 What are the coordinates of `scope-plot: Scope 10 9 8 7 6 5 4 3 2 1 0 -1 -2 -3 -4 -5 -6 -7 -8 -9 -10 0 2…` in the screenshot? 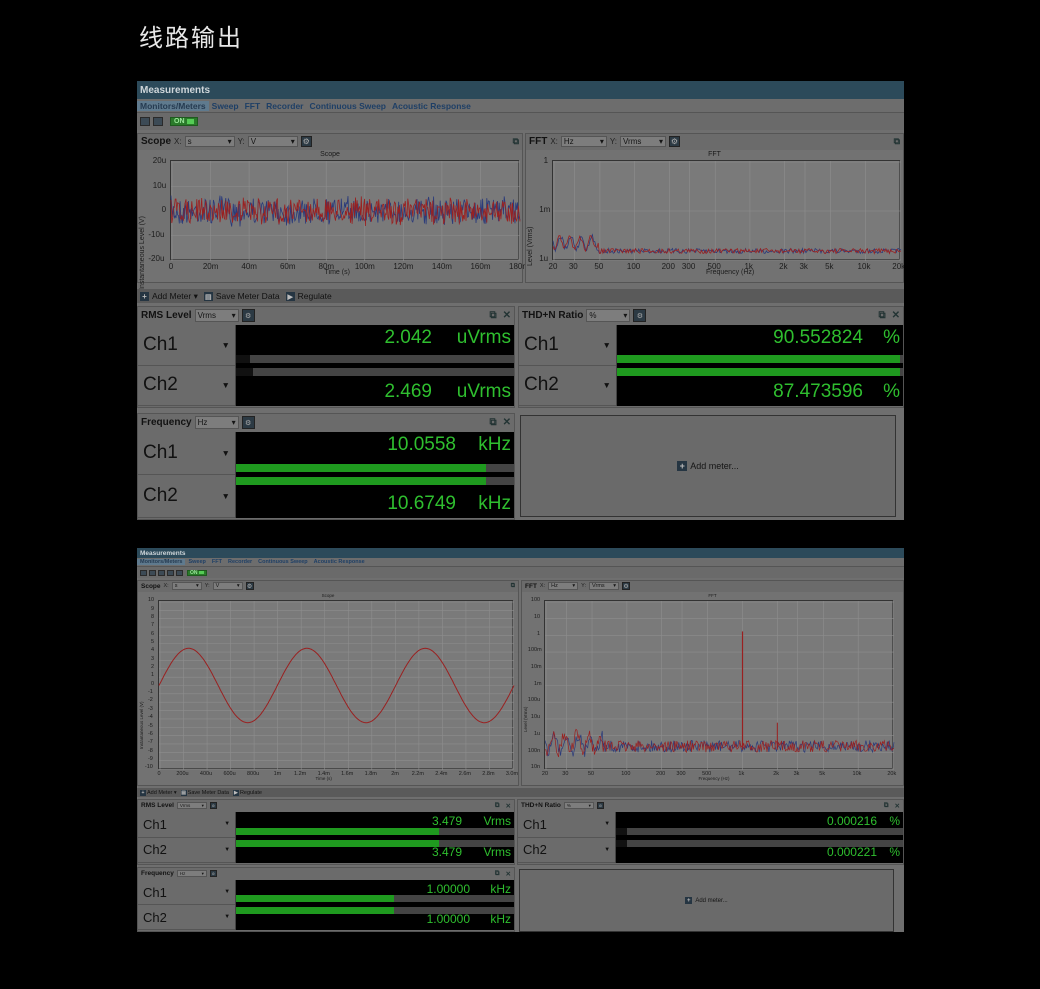 It's located at (328, 688).